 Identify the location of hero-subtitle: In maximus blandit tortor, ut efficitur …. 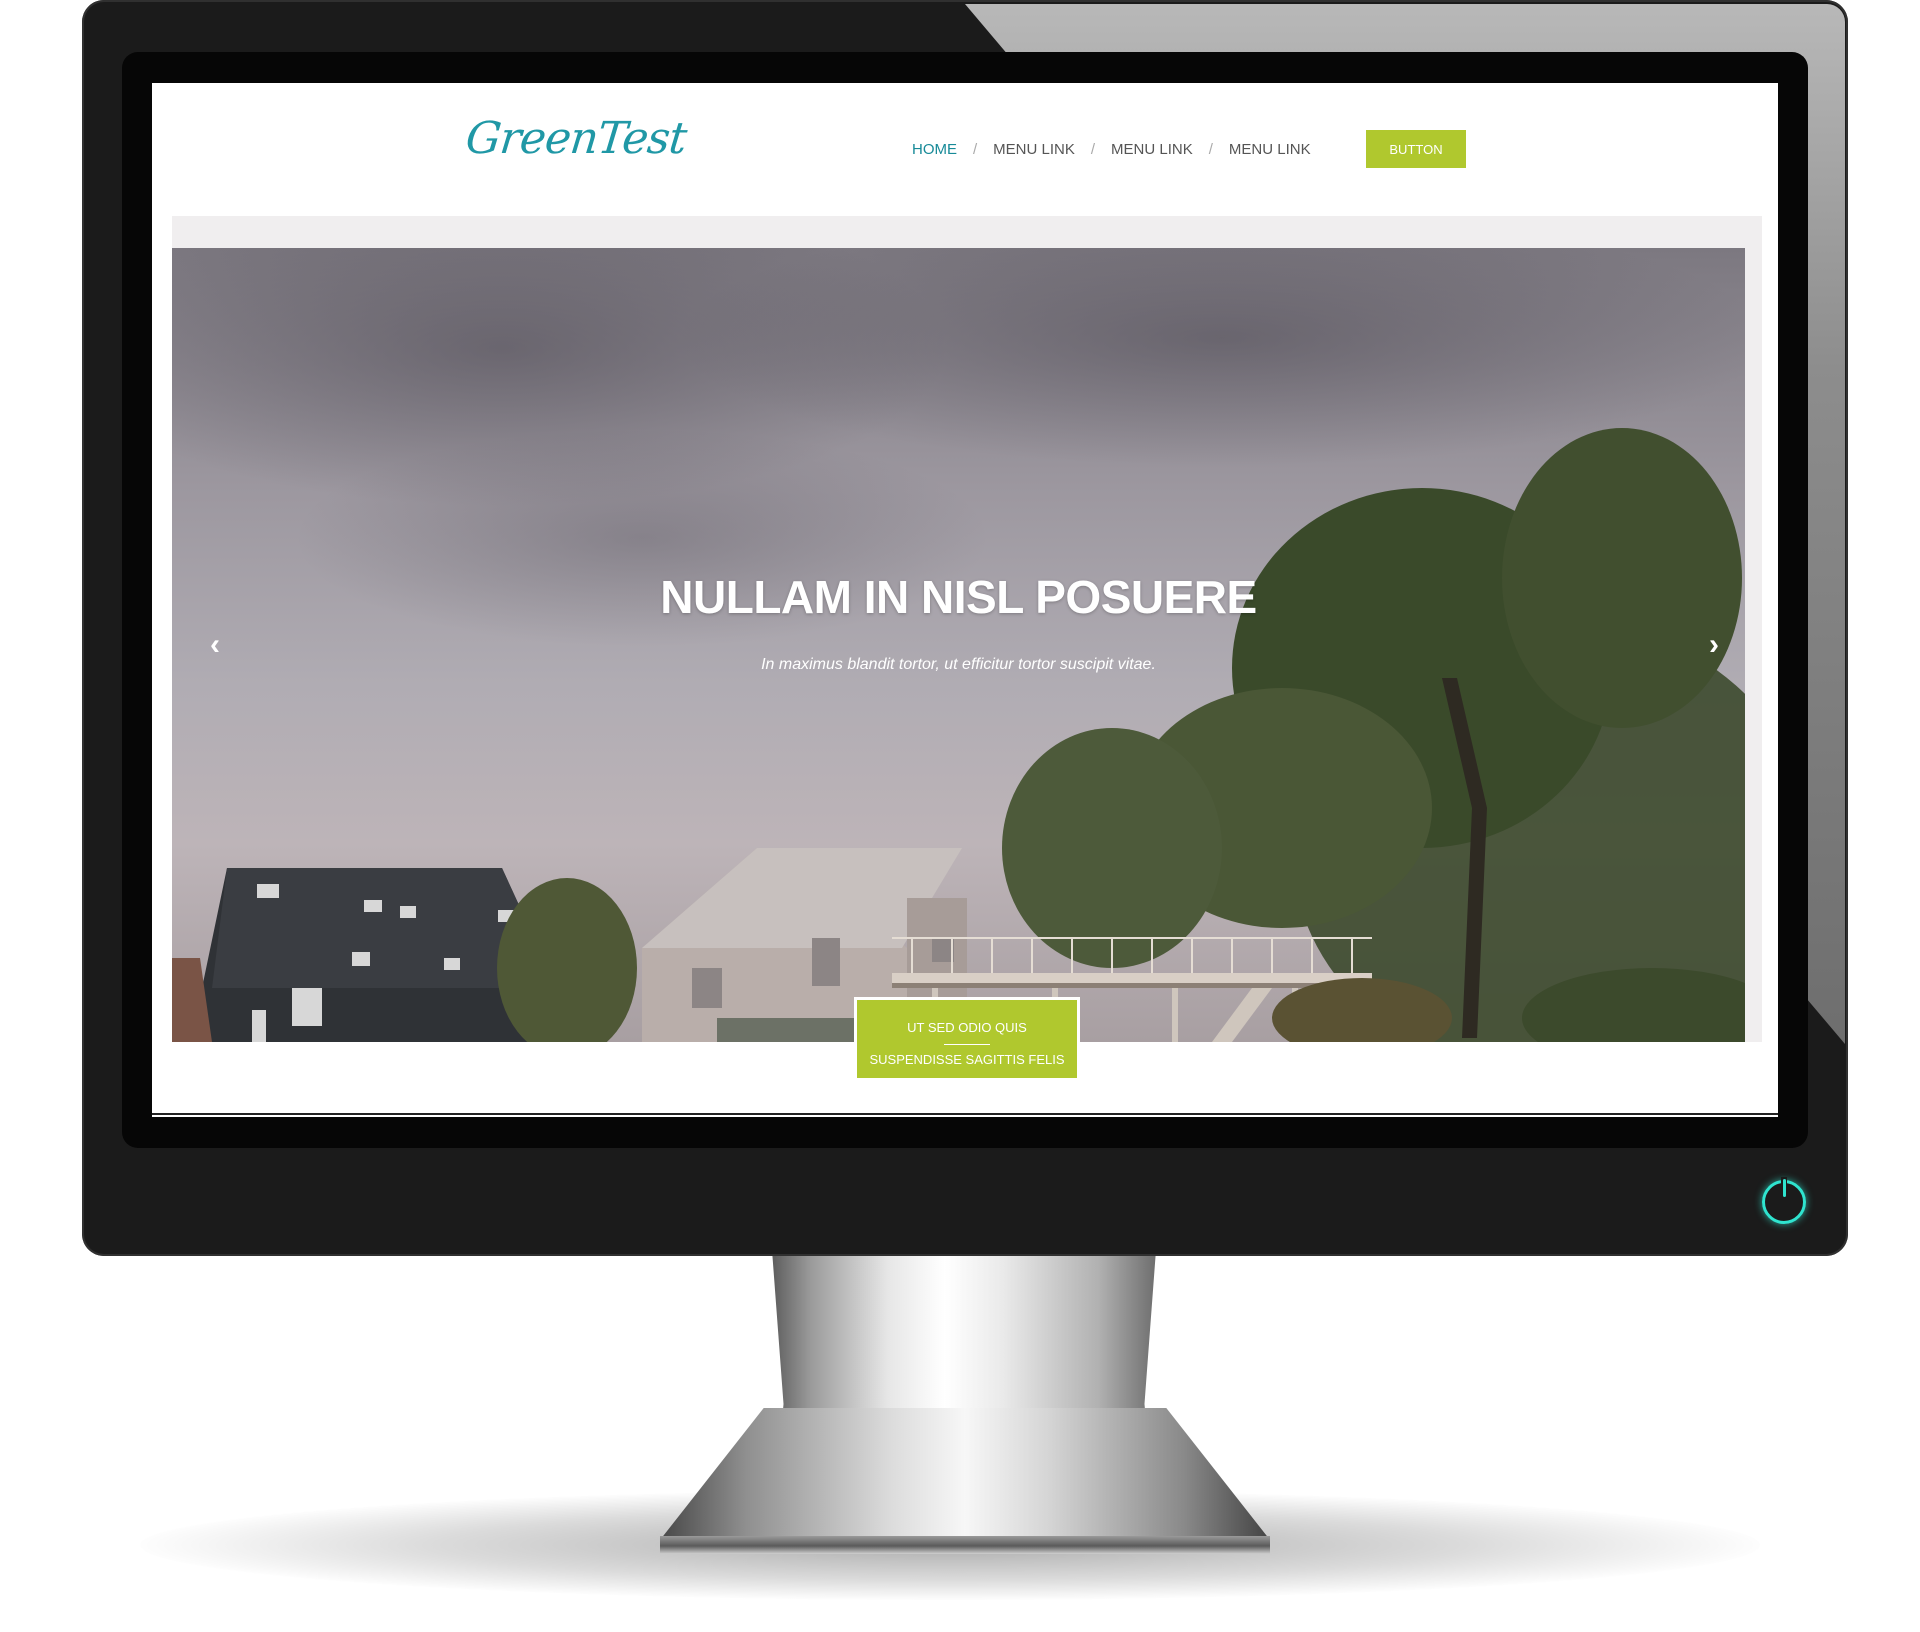
(958, 664).